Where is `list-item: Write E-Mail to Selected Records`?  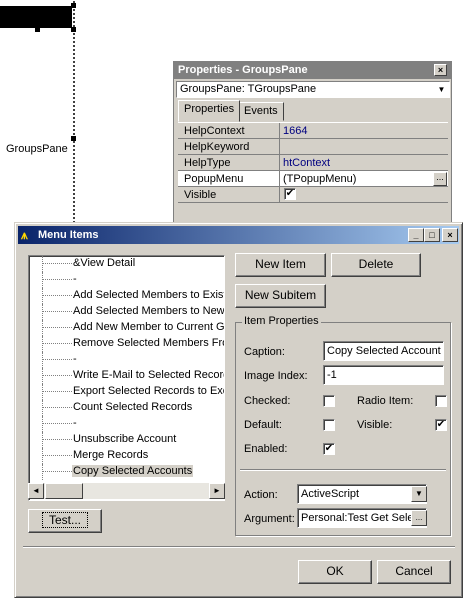
list-item: Write E-Mail to Selected Records is located at coordinates (127, 376).